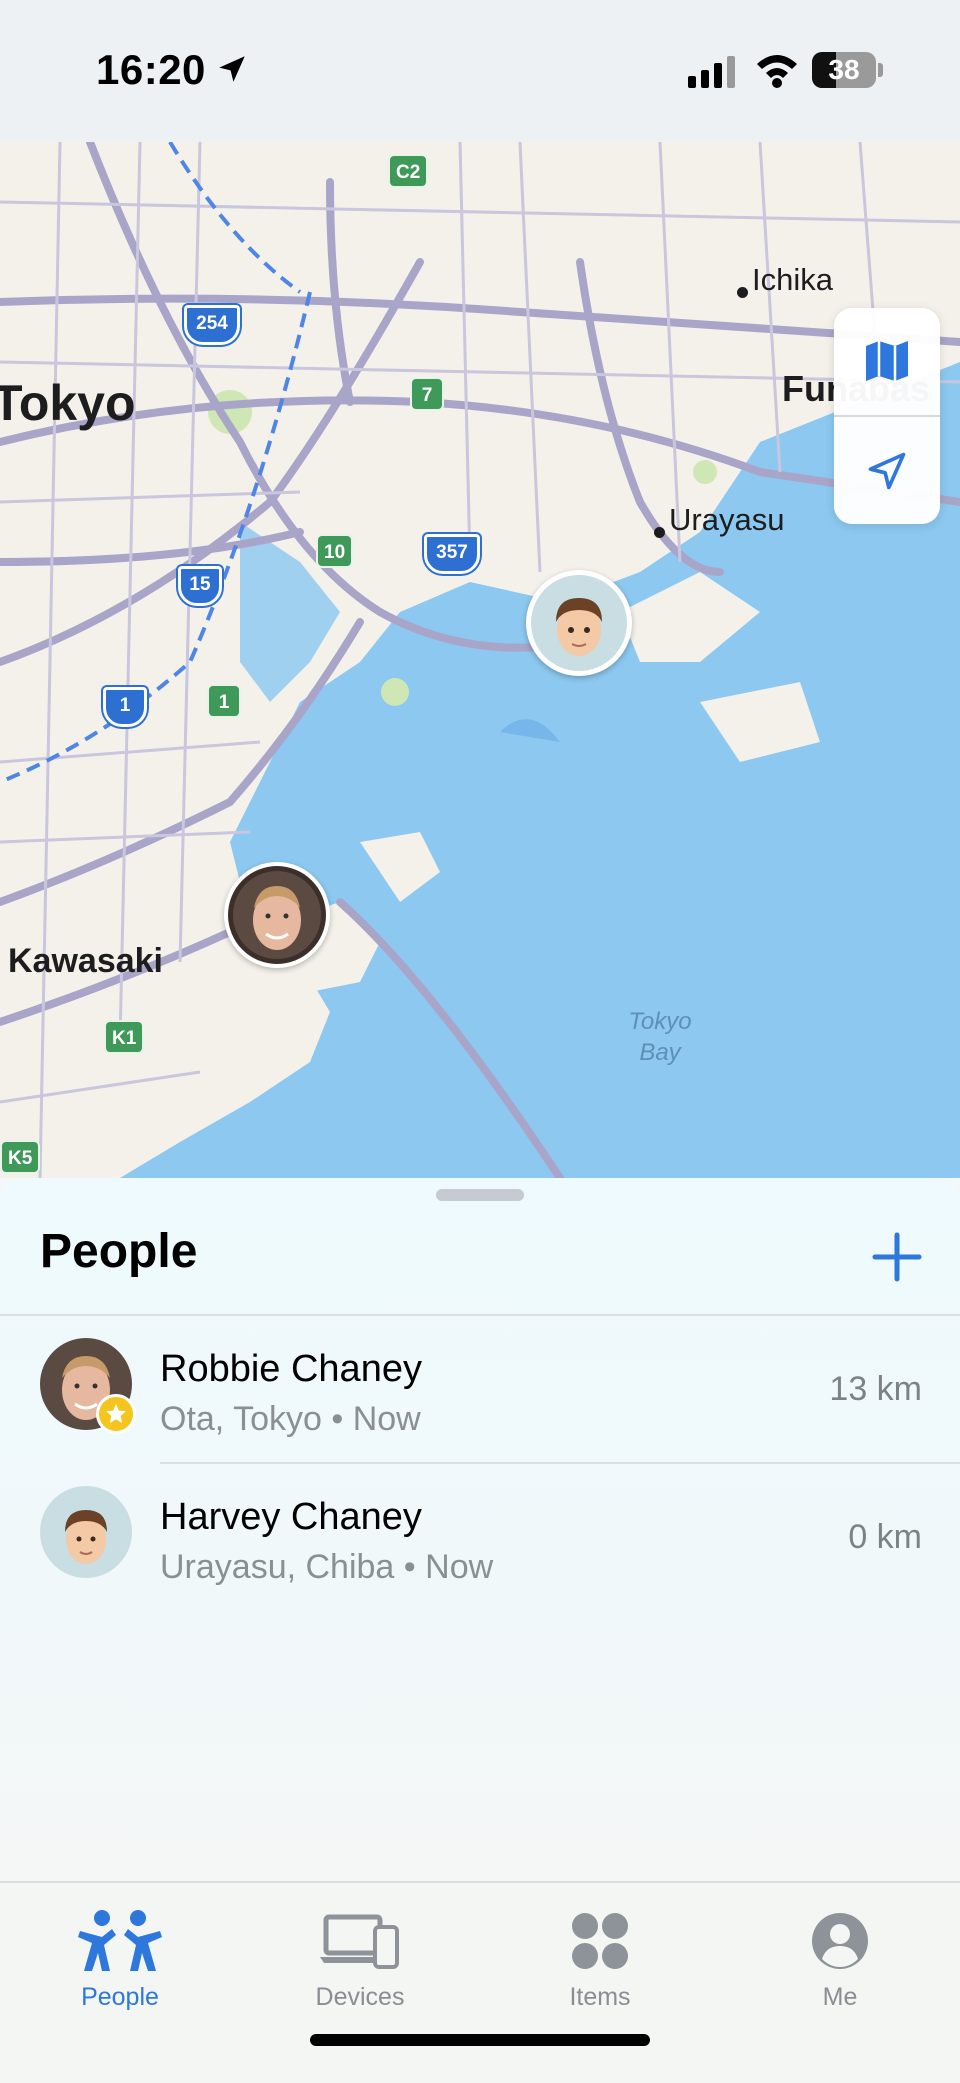 The width and height of the screenshot is (960, 2083). Describe the element at coordinates (887, 416) in the screenshot. I see `map-controls` at that location.